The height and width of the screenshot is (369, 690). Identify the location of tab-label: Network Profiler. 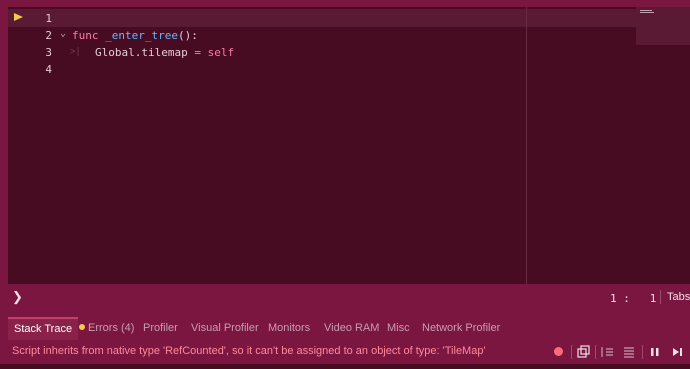
(461, 328).